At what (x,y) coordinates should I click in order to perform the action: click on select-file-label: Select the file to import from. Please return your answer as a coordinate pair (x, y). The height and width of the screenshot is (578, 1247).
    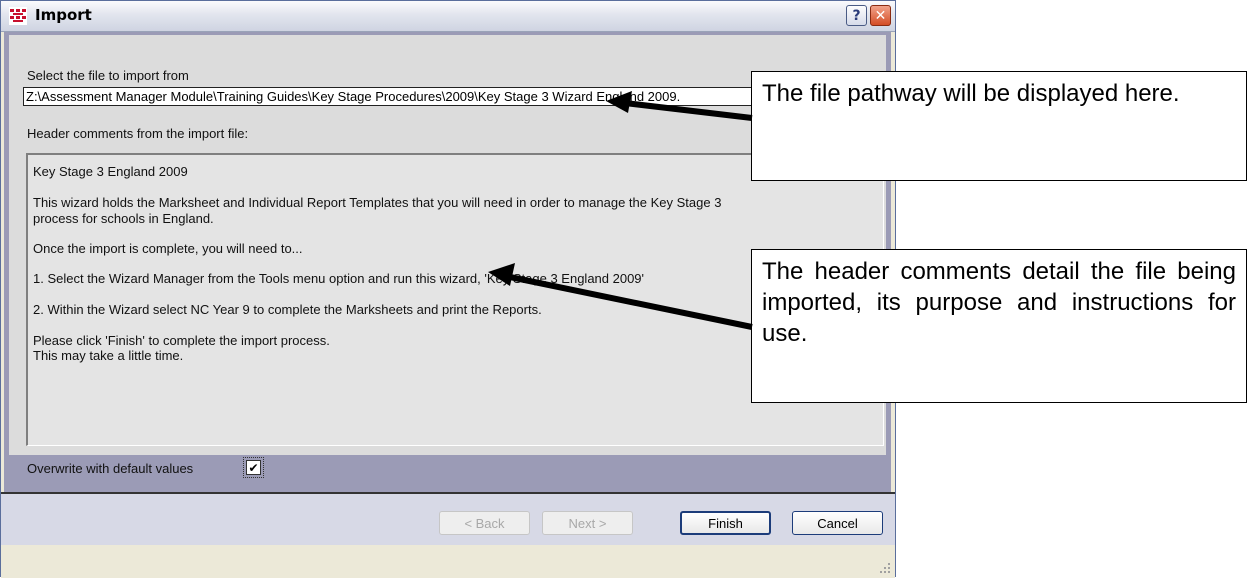
    Looking at the image, I should click on (108, 75).